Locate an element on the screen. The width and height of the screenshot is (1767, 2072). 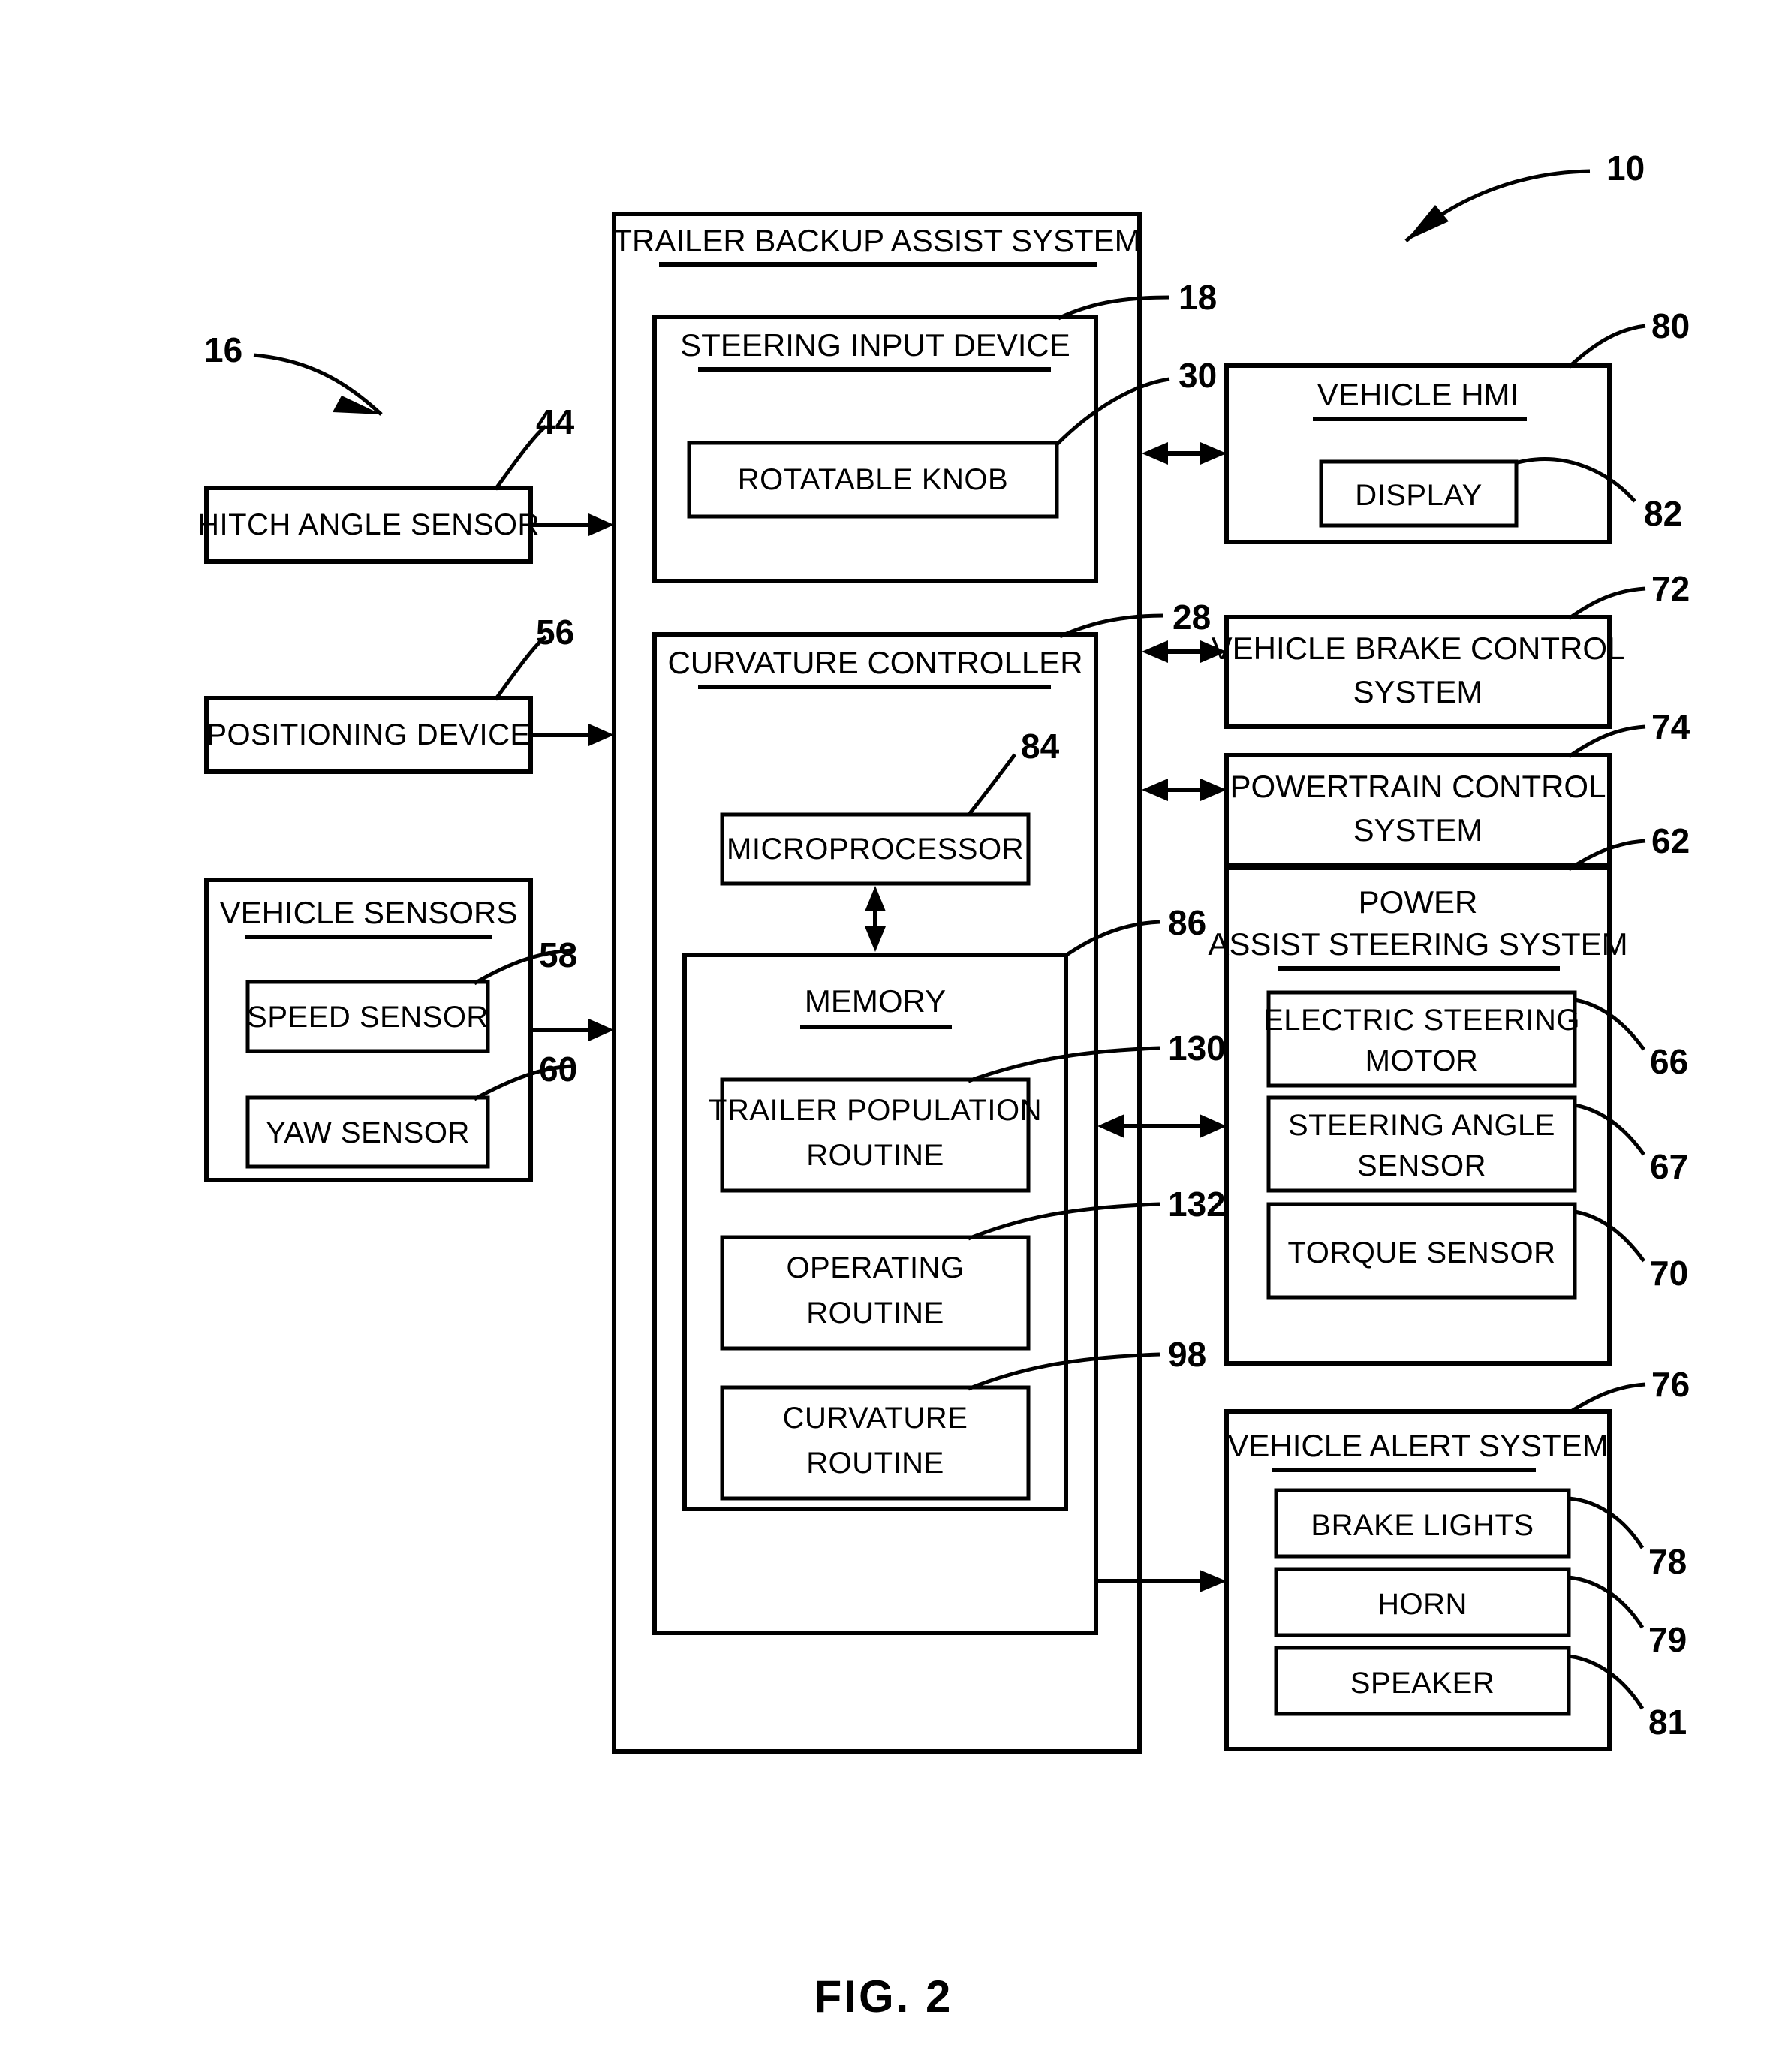
numeral-10: 10 is located at coordinates (1625, 168).